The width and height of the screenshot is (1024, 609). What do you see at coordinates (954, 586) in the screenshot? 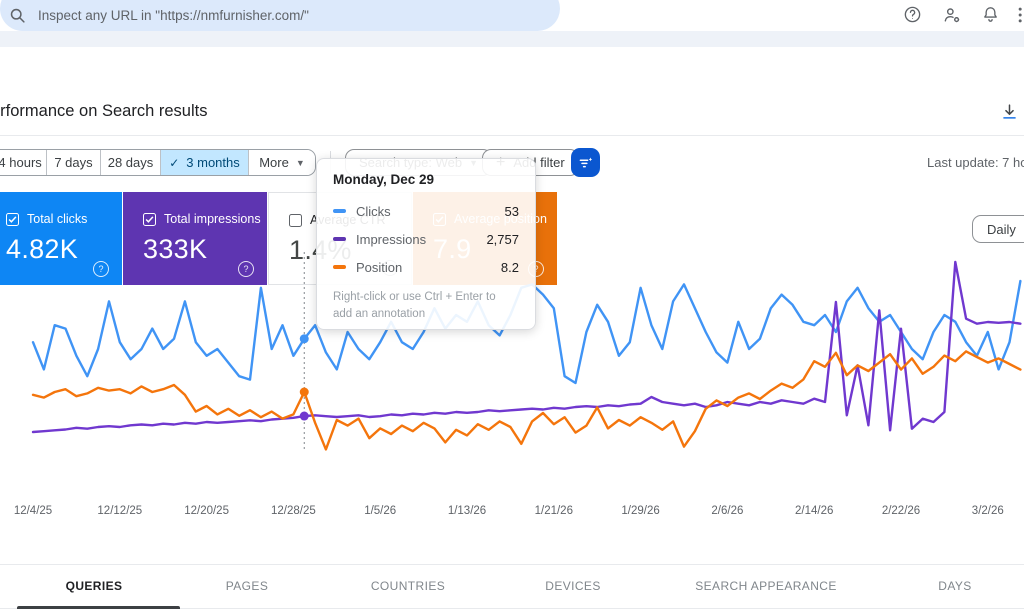
I see `tab-days: DAYS` at bounding box center [954, 586].